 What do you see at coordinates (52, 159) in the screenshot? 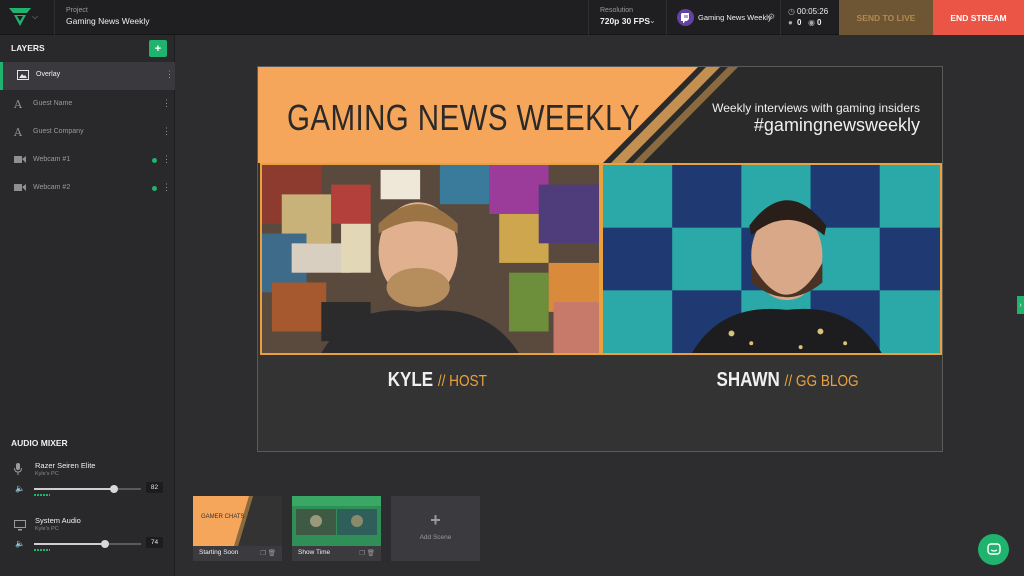
I see `layer-label: Webcam #1` at bounding box center [52, 159].